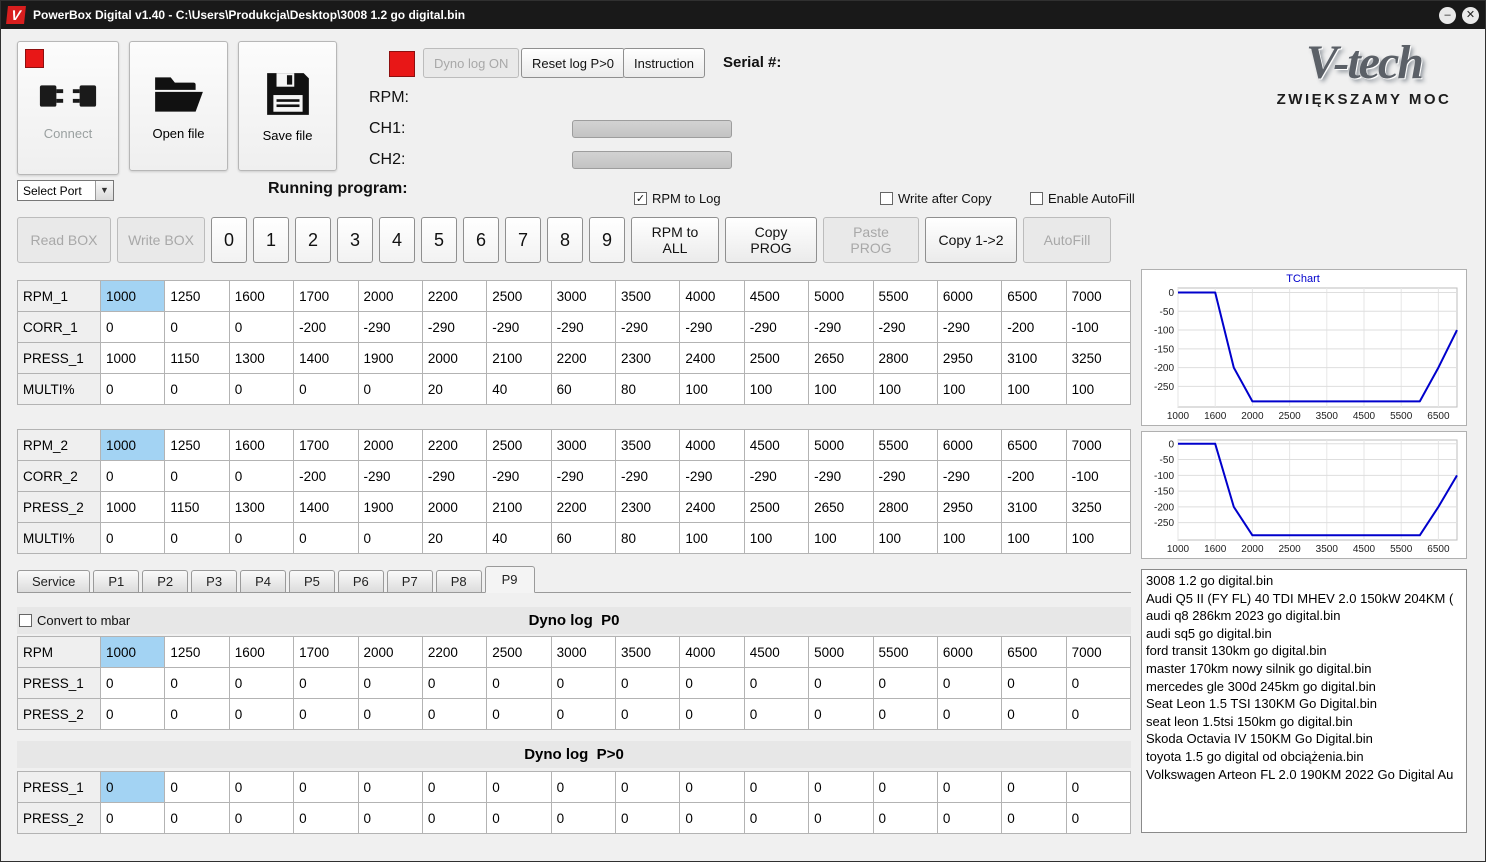 This screenshot has width=1486, height=862. What do you see at coordinates (397, 240) in the screenshot?
I see `digit-button-4: 4` at bounding box center [397, 240].